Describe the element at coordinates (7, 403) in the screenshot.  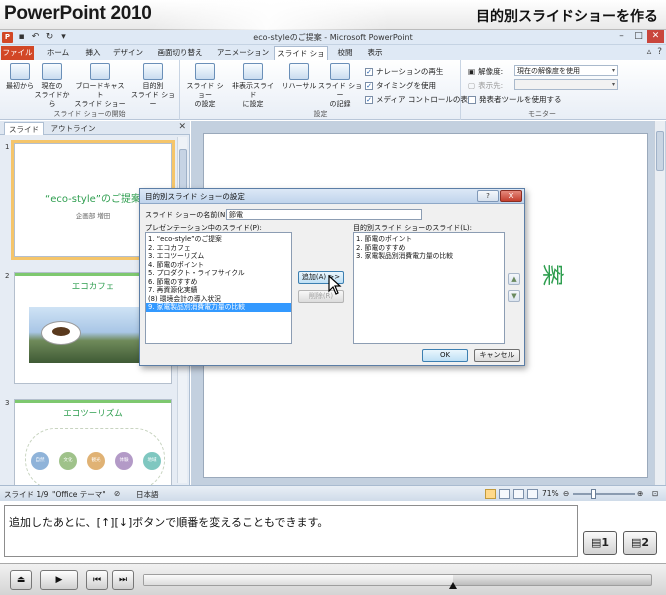
I see `thumb-number: 3` at that location.